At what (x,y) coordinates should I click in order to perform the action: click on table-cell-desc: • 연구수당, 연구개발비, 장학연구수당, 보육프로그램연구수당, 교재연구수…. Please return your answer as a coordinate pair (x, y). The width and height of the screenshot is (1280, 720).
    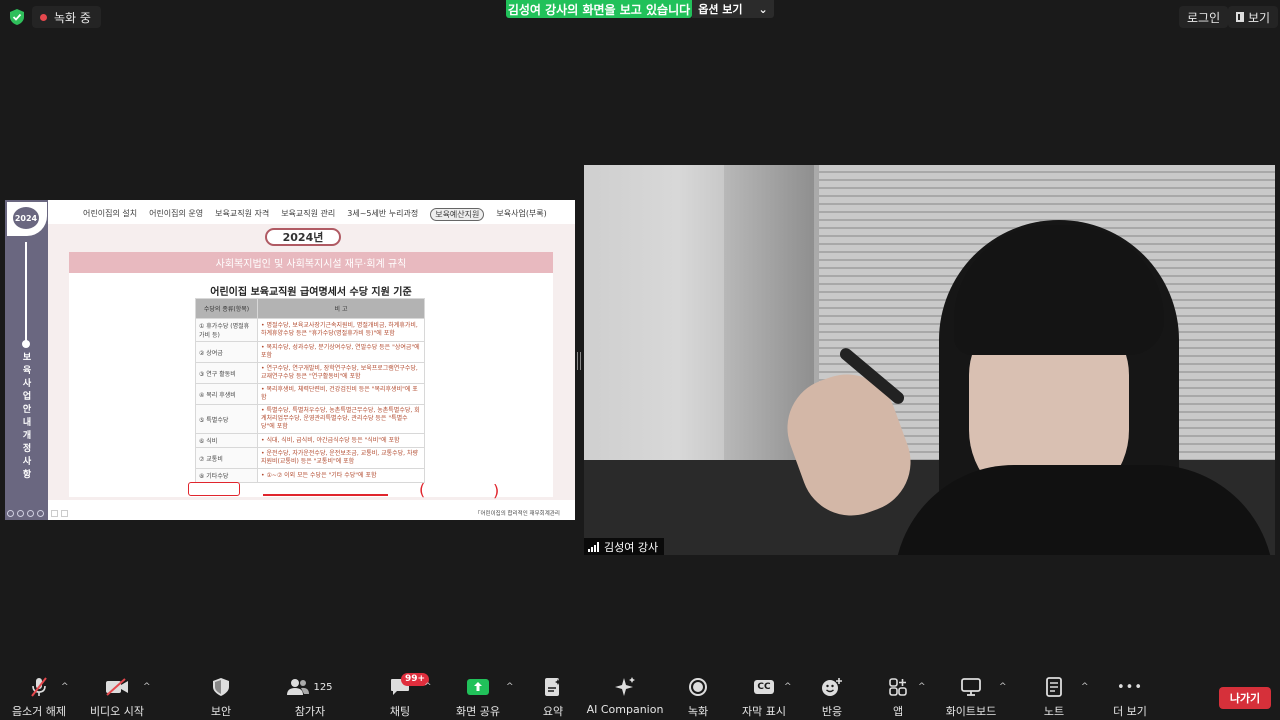
    Looking at the image, I should click on (341, 373).